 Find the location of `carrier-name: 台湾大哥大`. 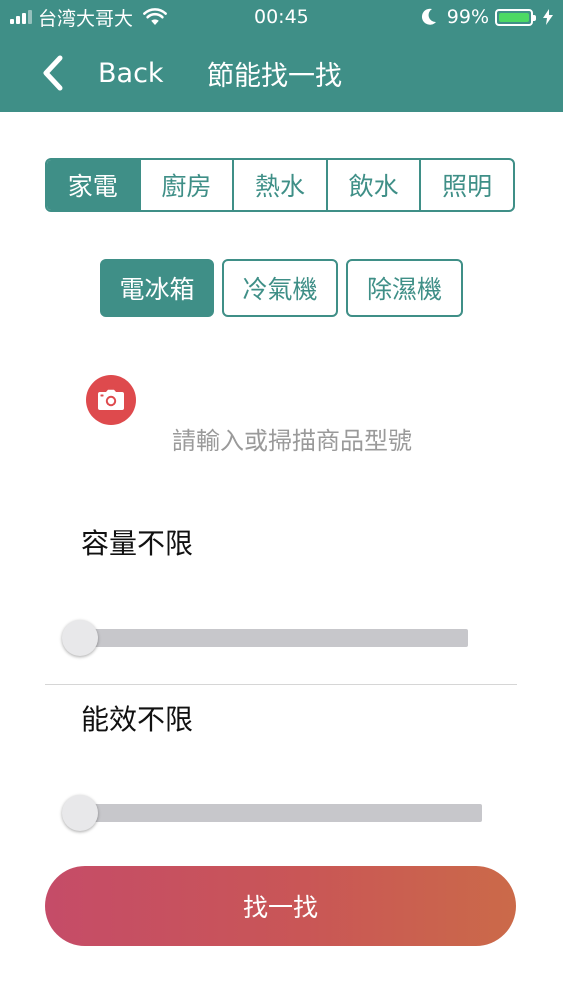

carrier-name: 台湾大哥大 is located at coordinates (86, 18).